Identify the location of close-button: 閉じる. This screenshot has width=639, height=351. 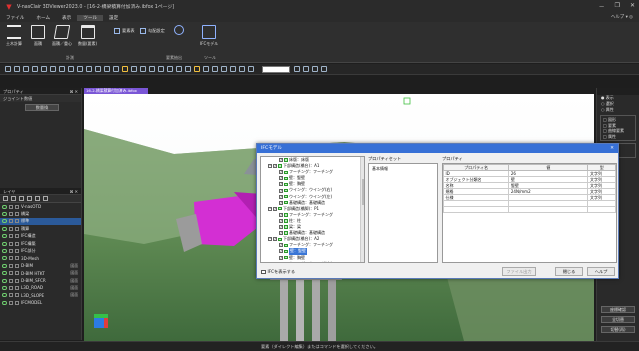
(569, 271).